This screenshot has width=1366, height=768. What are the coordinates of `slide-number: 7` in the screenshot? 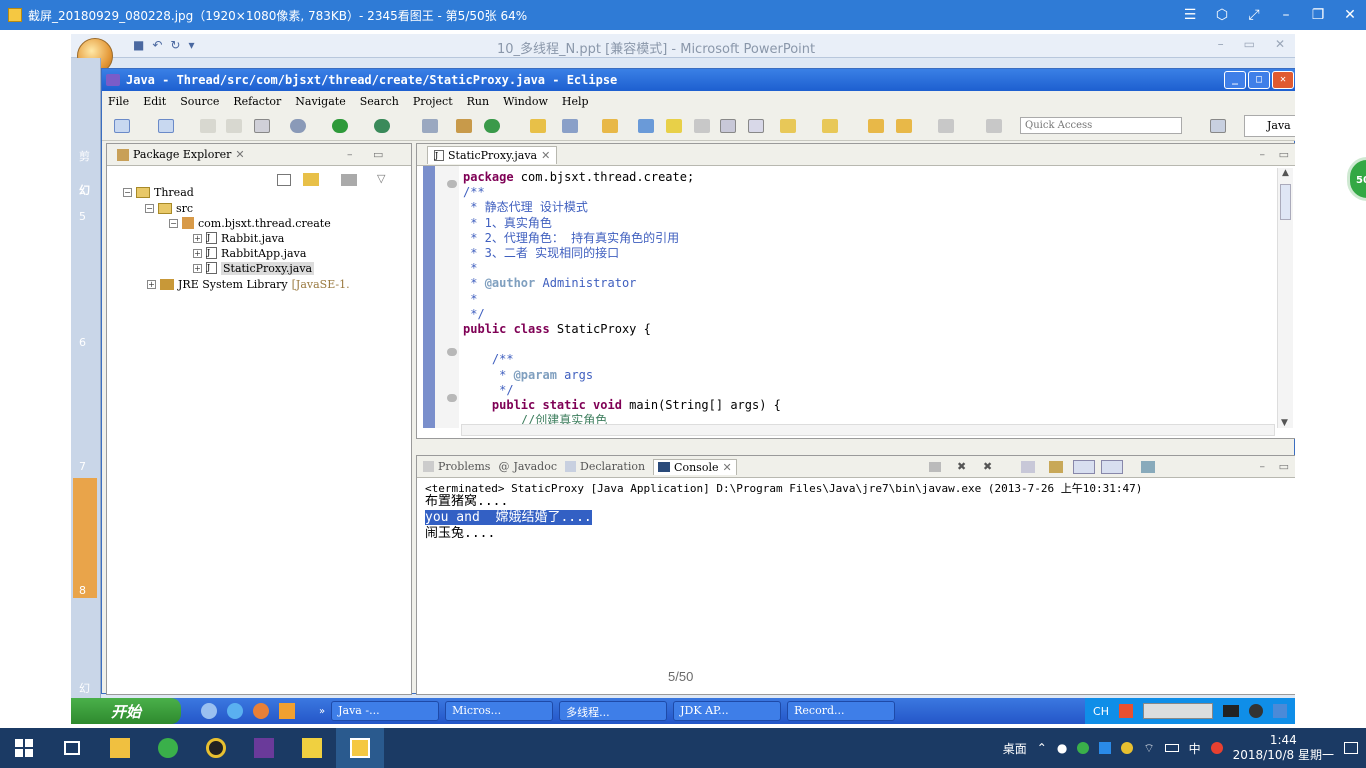 It's located at (82, 466).